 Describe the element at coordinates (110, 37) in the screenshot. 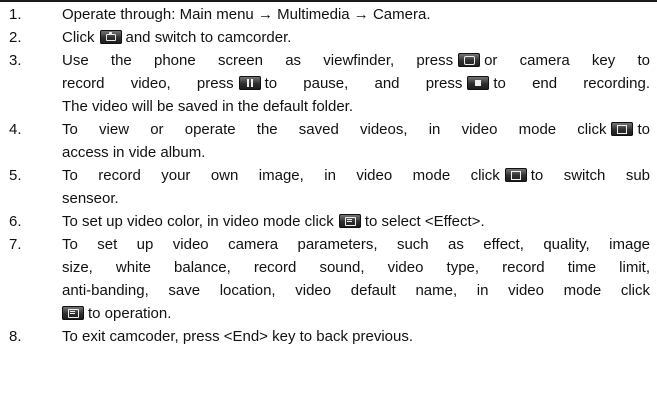

I see `camcorder-switch-icon` at that location.